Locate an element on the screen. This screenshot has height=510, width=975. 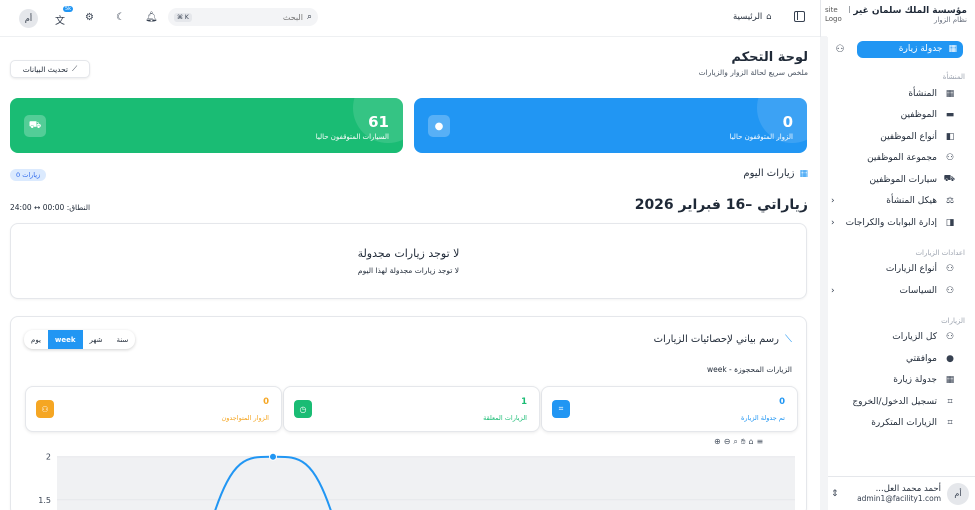
sidebar-item: ⚇ أنواع الزيارات is located at coordinates (898, 270).